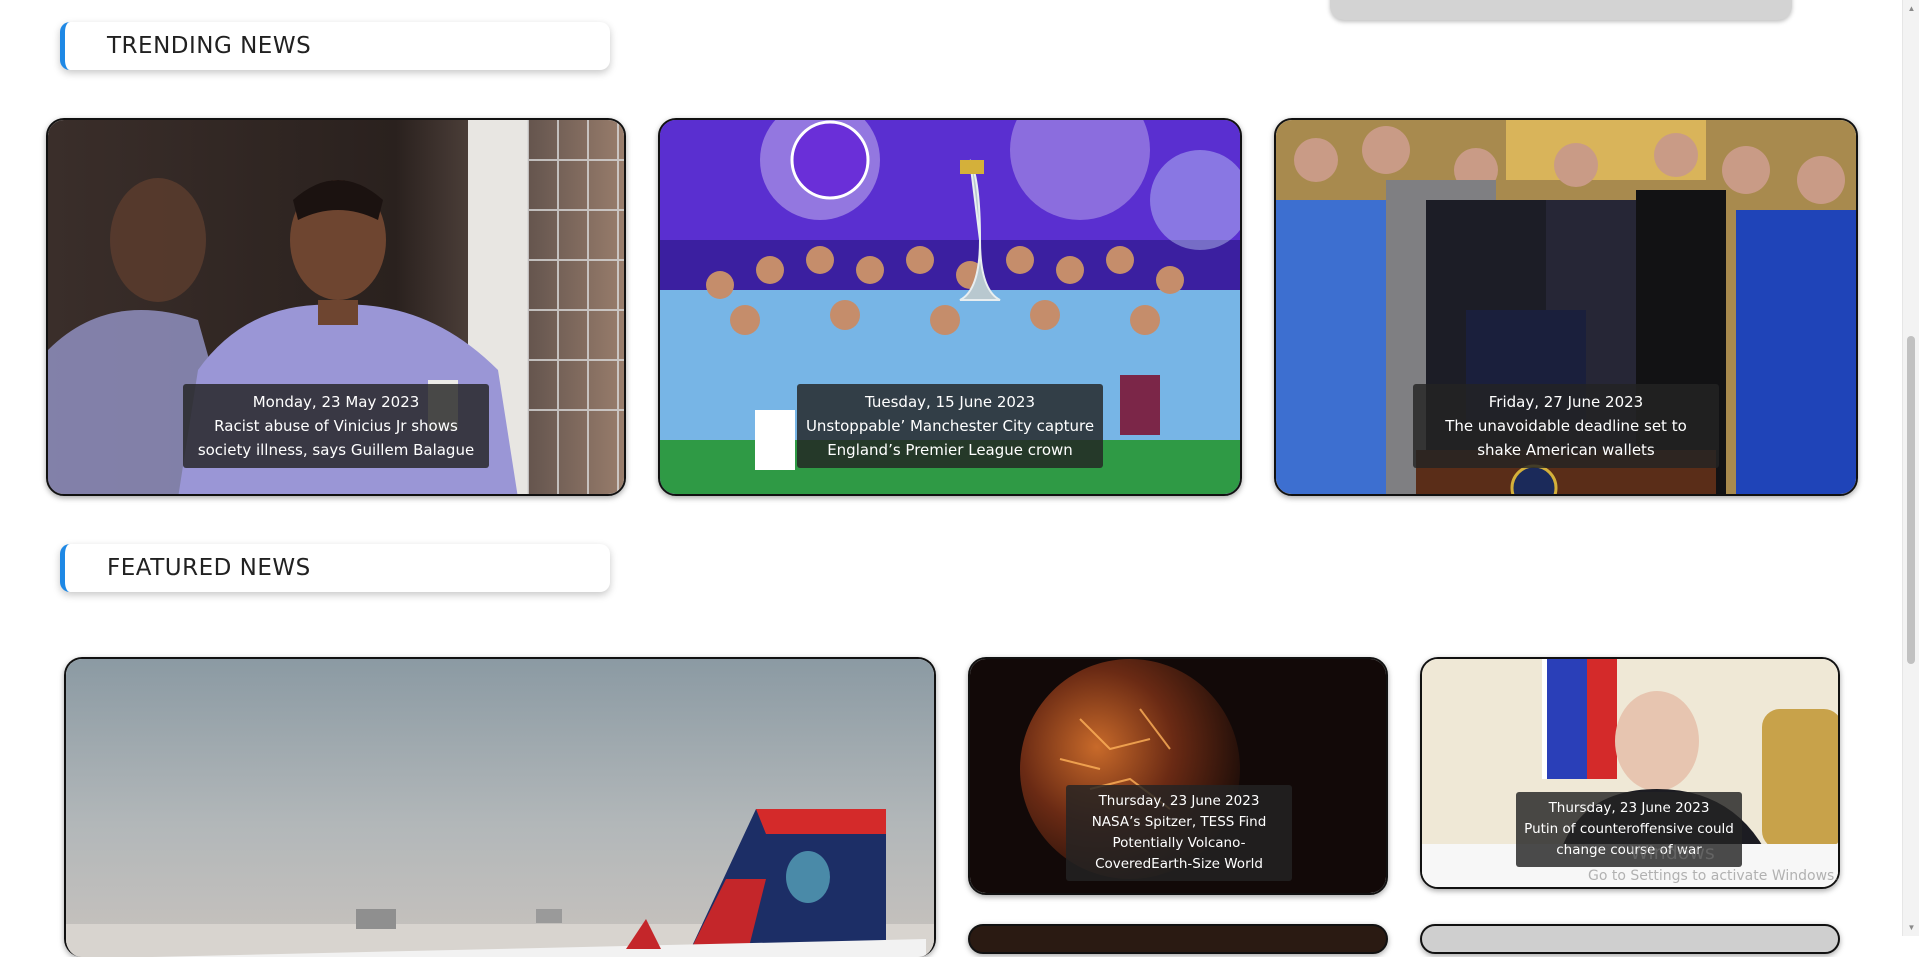 The image size is (1919, 957). Describe the element at coordinates (1179, 801) in the screenshot. I see `featured-date-1: Thursday, 23 June 2023` at that location.